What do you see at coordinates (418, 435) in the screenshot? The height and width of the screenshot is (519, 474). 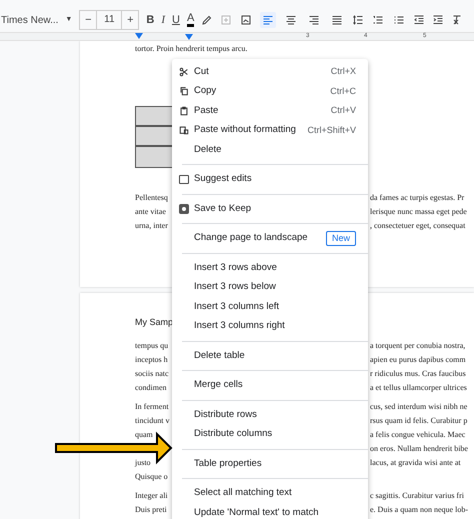 I see `body-text: a felis congue vehicula. Maec` at bounding box center [418, 435].